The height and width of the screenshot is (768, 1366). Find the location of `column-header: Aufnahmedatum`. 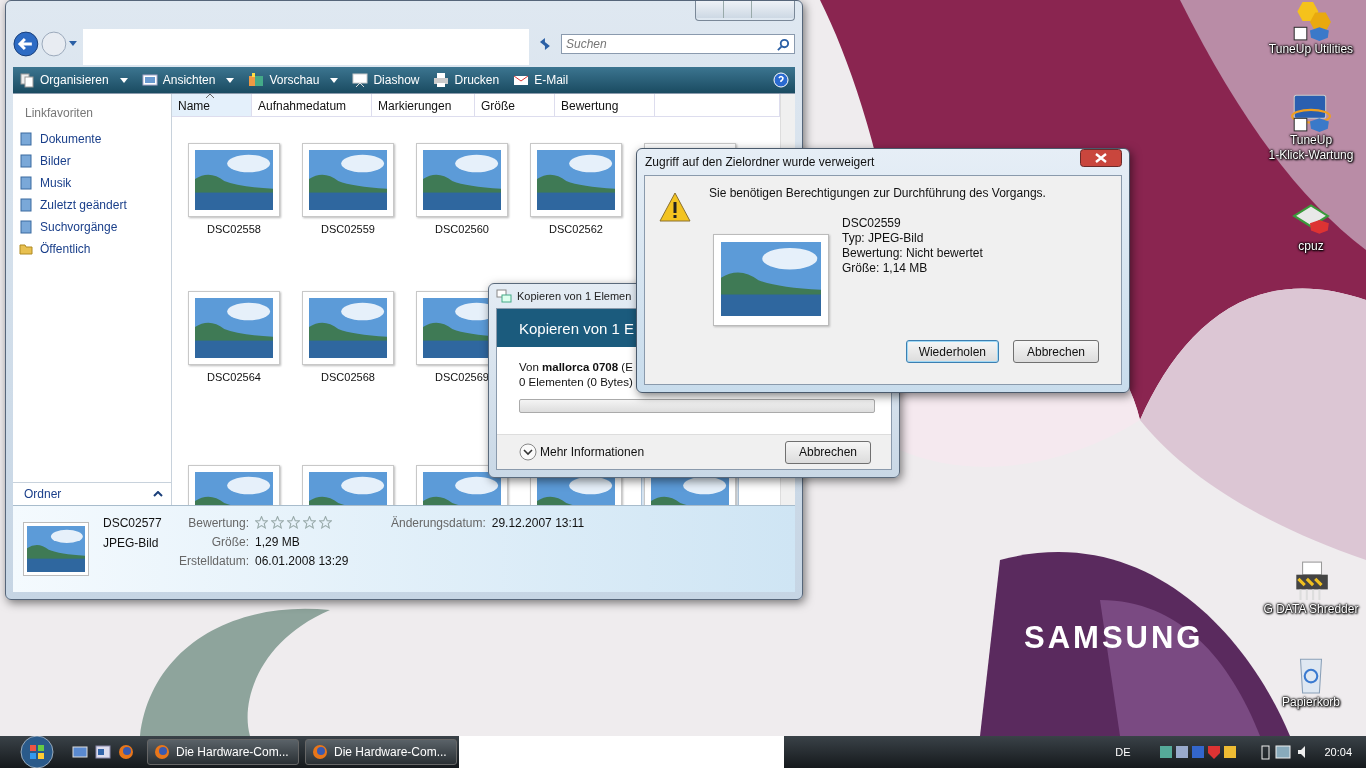

column-header: Aufnahmedatum is located at coordinates (312, 105).